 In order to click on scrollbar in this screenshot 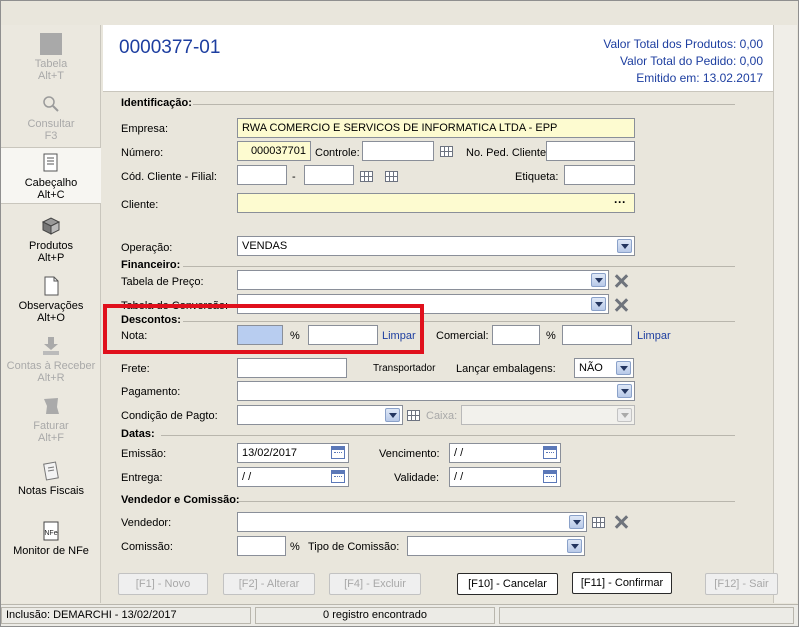, I will do `click(785, 314)`.